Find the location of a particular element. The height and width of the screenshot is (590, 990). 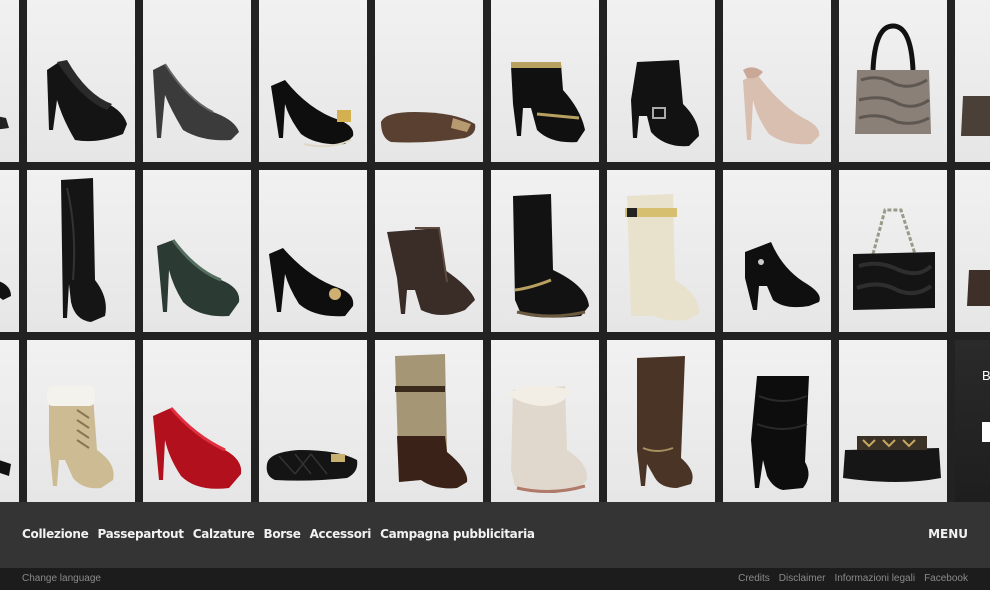

nav-item-collezione: Collezione is located at coordinates (55, 534).